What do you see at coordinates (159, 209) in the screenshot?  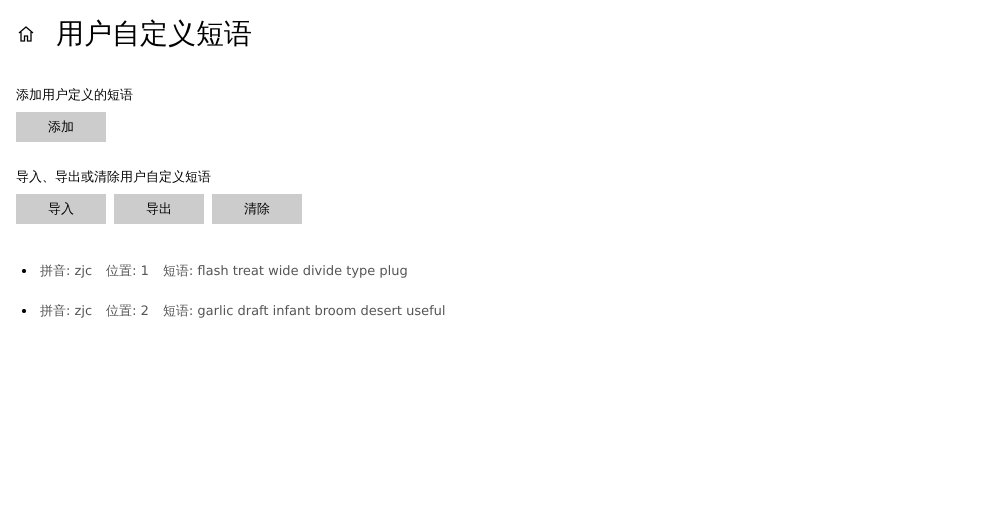 I see `action-button: 导出` at bounding box center [159, 209].